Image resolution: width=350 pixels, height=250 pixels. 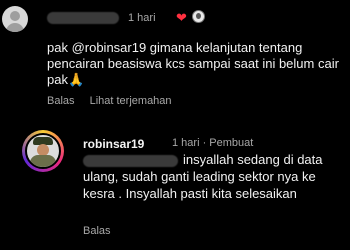 What do you see at coordinates (213, 143) in the screenshot?
I see `comment-meta: 1 hari · Pembuat` at bounding box center [213, 143].